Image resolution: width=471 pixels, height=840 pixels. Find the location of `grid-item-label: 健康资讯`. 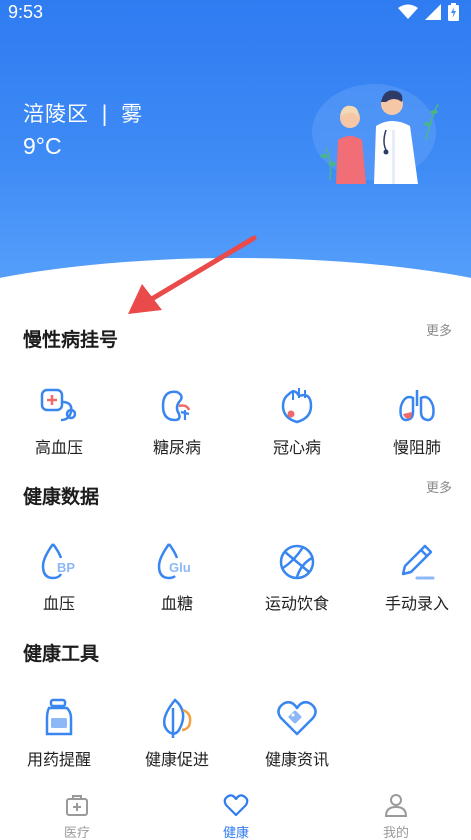

grid-item-label: 健康资讯 is located at coordinates (296, 759).